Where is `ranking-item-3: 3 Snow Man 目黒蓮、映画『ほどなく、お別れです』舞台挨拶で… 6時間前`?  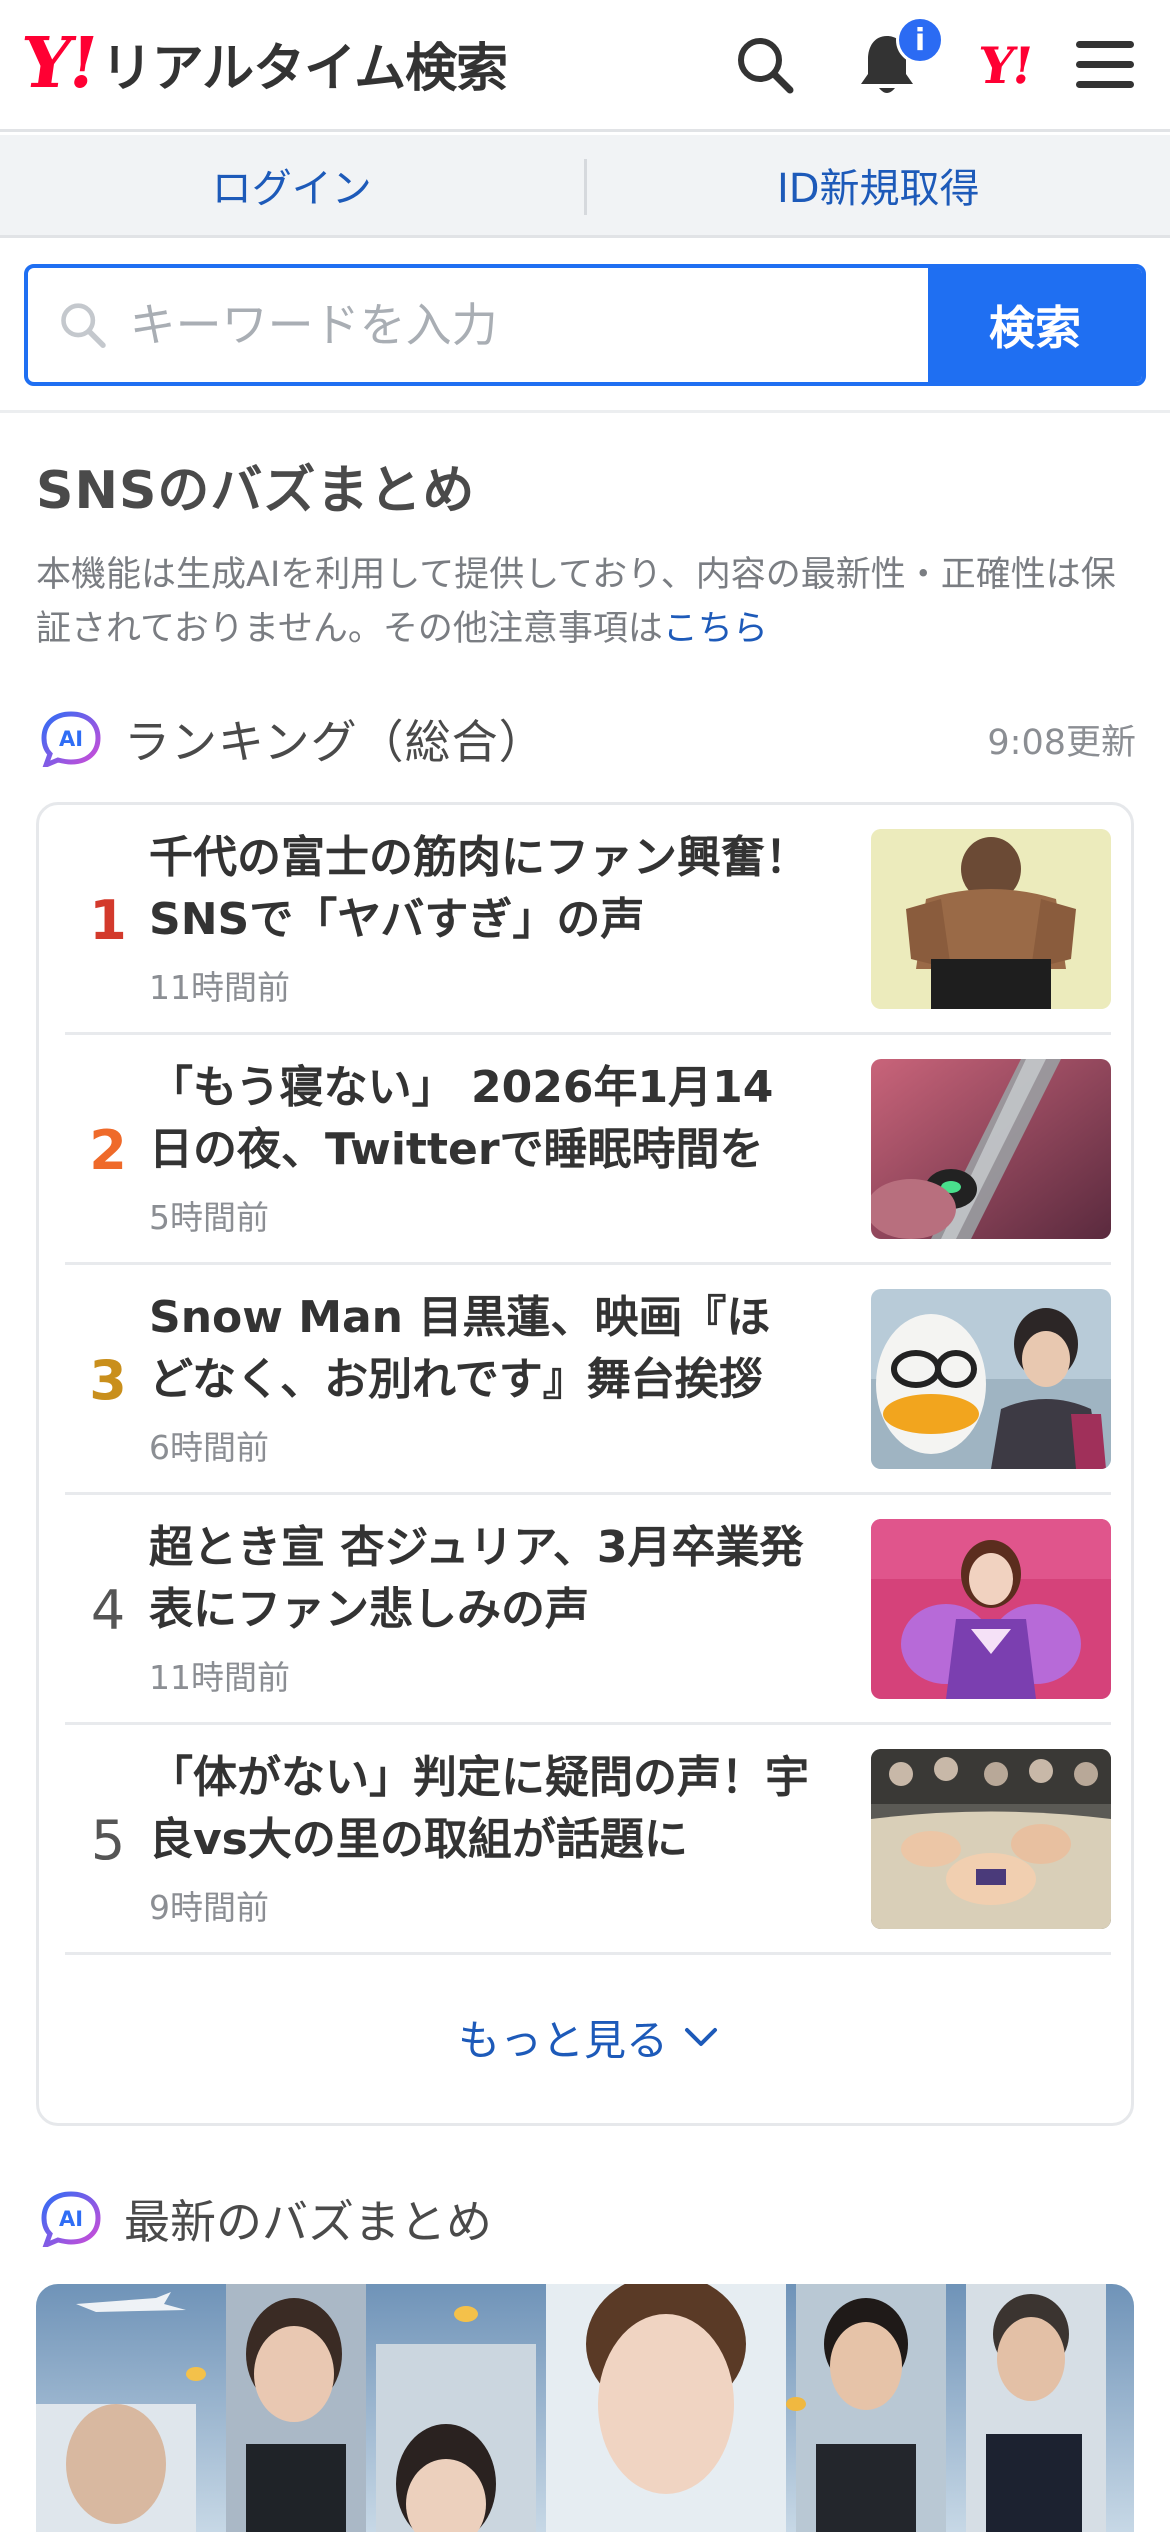
ranking-item-3: 3 Snow Man 目黒蓮、映画『ほどなく、お別れです』舞台挨拶で… 6時間前 is located at coordinates (588, 1380).